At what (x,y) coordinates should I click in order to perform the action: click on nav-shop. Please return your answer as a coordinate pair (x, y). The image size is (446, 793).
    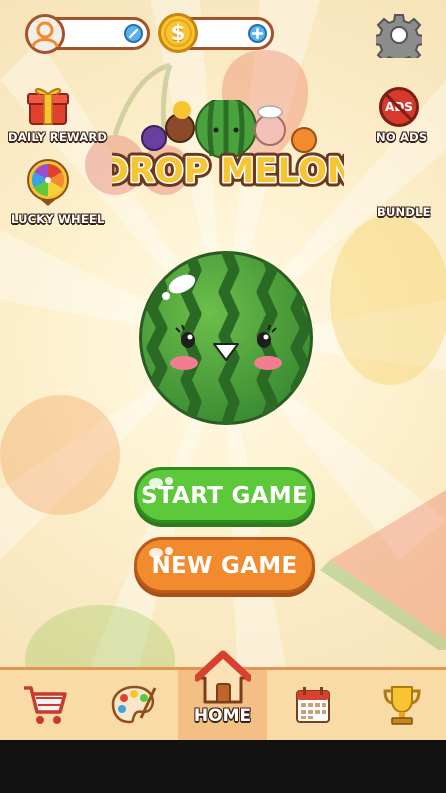
    Looking at the image, I should click on (44, 705).